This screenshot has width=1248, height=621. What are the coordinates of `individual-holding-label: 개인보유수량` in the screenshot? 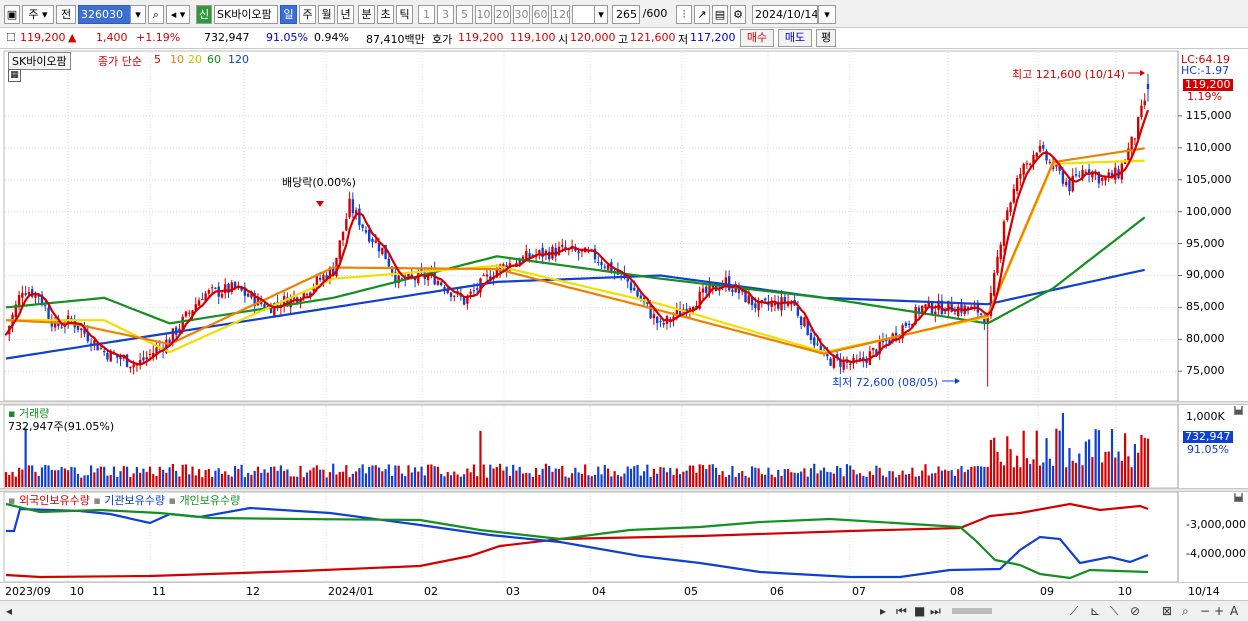 It's located at (209, 500).